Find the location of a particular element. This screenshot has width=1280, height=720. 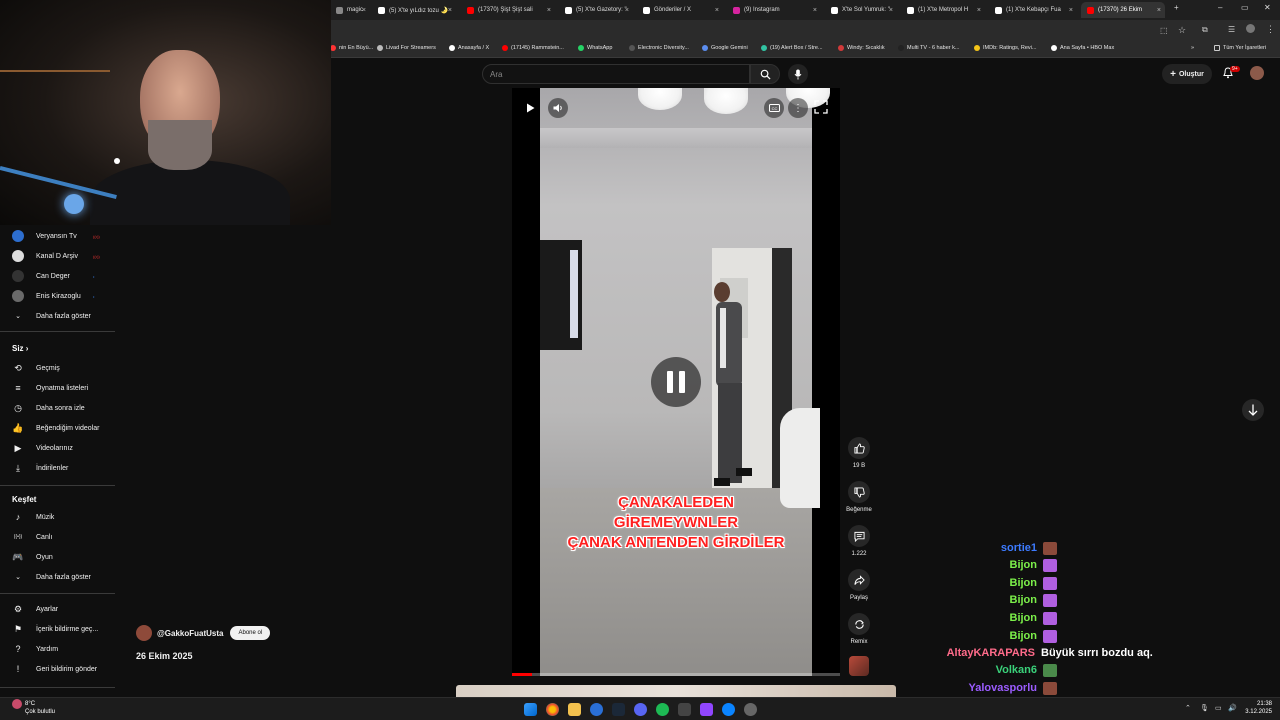

next-short-button is located at coordinates (1253, 410).